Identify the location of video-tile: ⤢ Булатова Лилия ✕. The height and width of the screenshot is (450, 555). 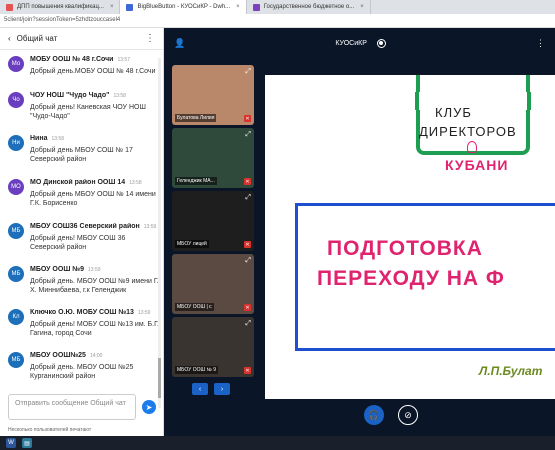
(213, 95).